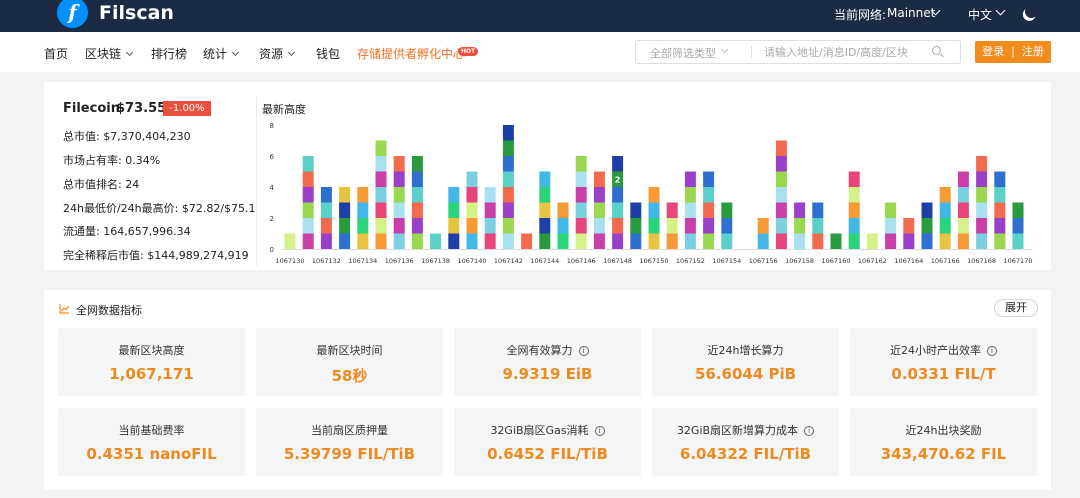  Describe the element at coordinates (599, 431) in the screenshot. I see `info-icon: i` at that location.